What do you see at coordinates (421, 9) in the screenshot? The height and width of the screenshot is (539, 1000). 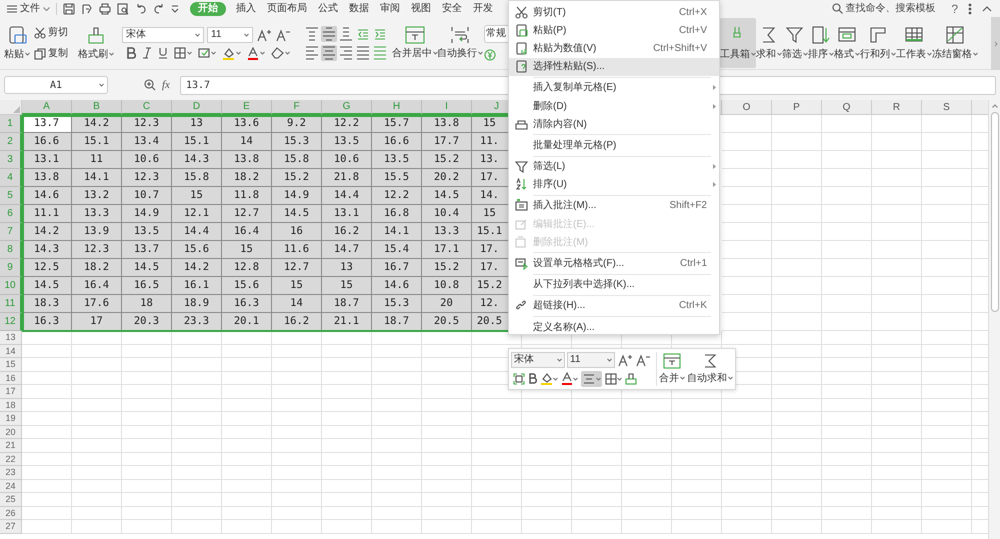 I see `ribbon-tab: 视图` at bounding box center [421, 9].